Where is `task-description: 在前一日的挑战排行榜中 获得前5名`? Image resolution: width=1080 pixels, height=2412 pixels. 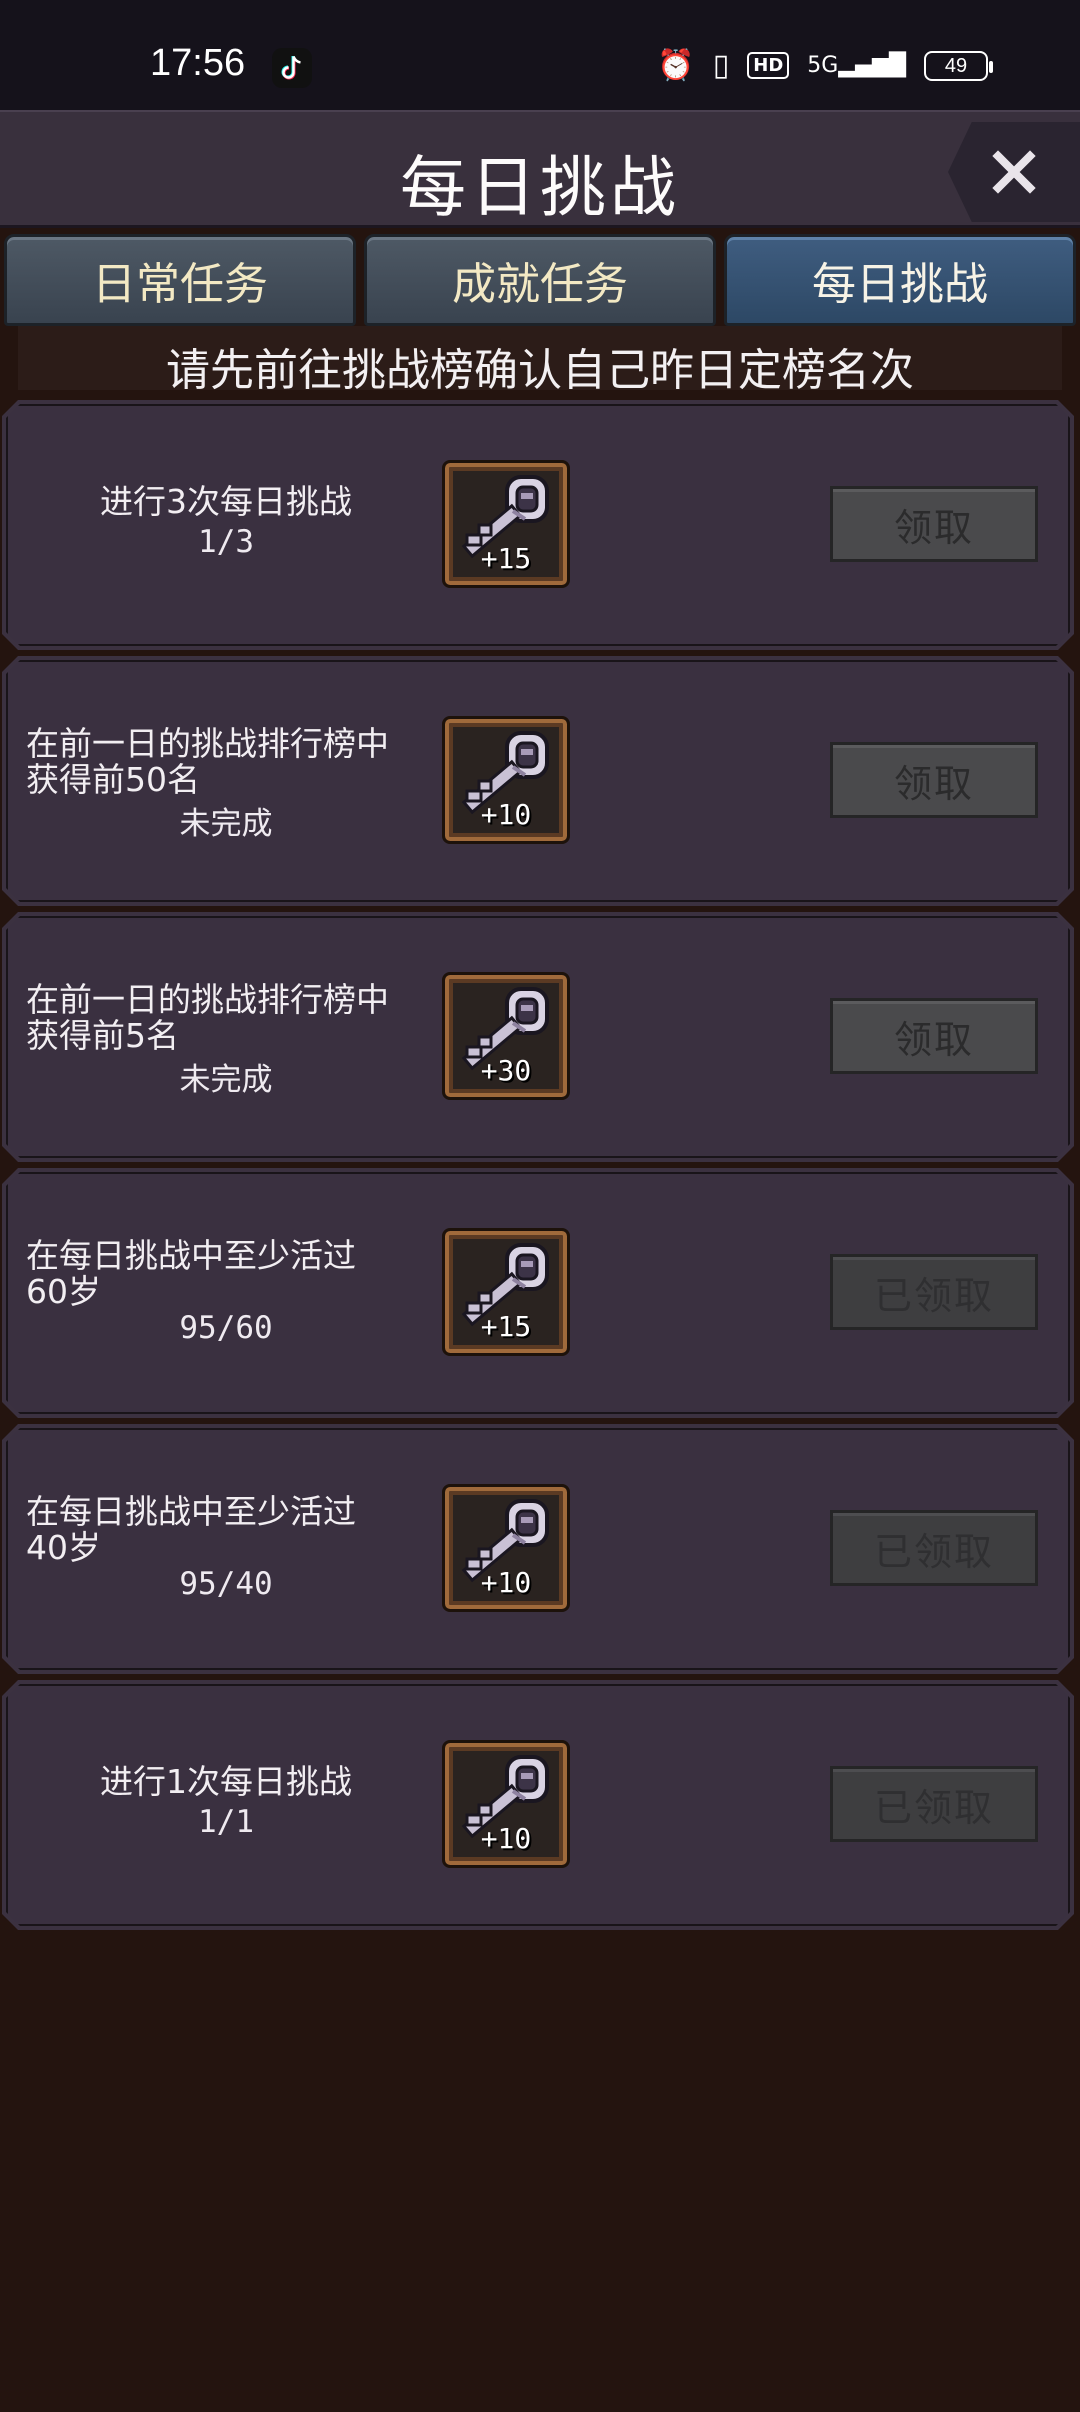
task-description: 在前一日的挑战排行榜中 获得前5名 is located at coordinates (226, 1018).